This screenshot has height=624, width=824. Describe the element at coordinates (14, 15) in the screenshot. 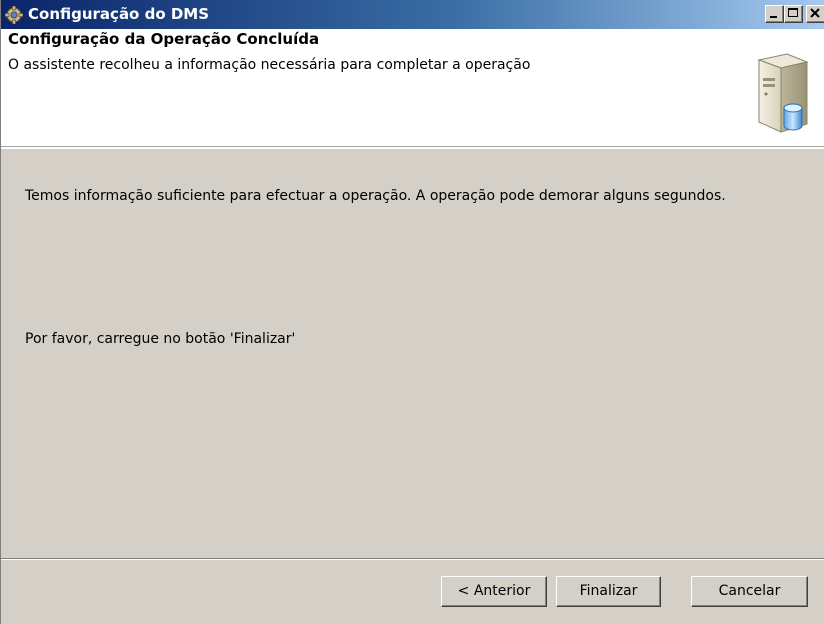

I see `gear-icon` at that location.